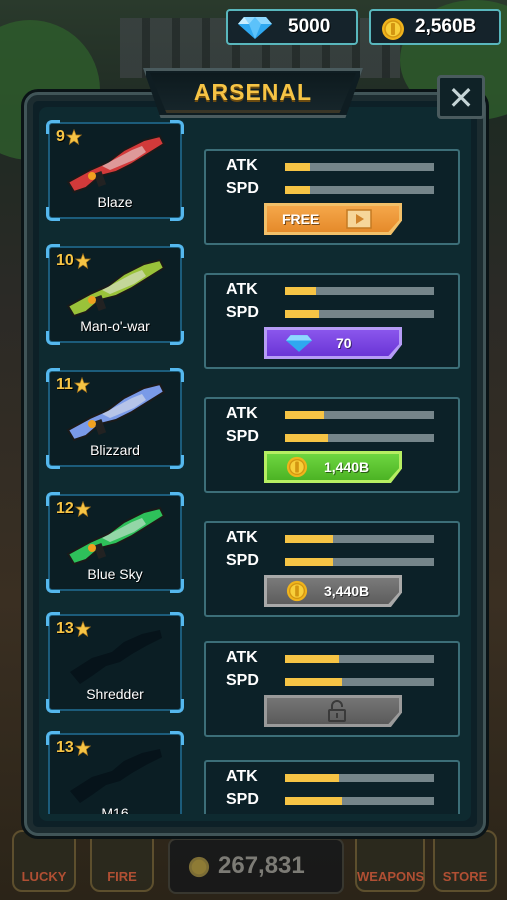 This screenshot has height=900, width=507. What do you see at coordinates (333, 343) in the screenshot?
I see `buy-with-gems-button: 70` at bounding box center [333, 343].